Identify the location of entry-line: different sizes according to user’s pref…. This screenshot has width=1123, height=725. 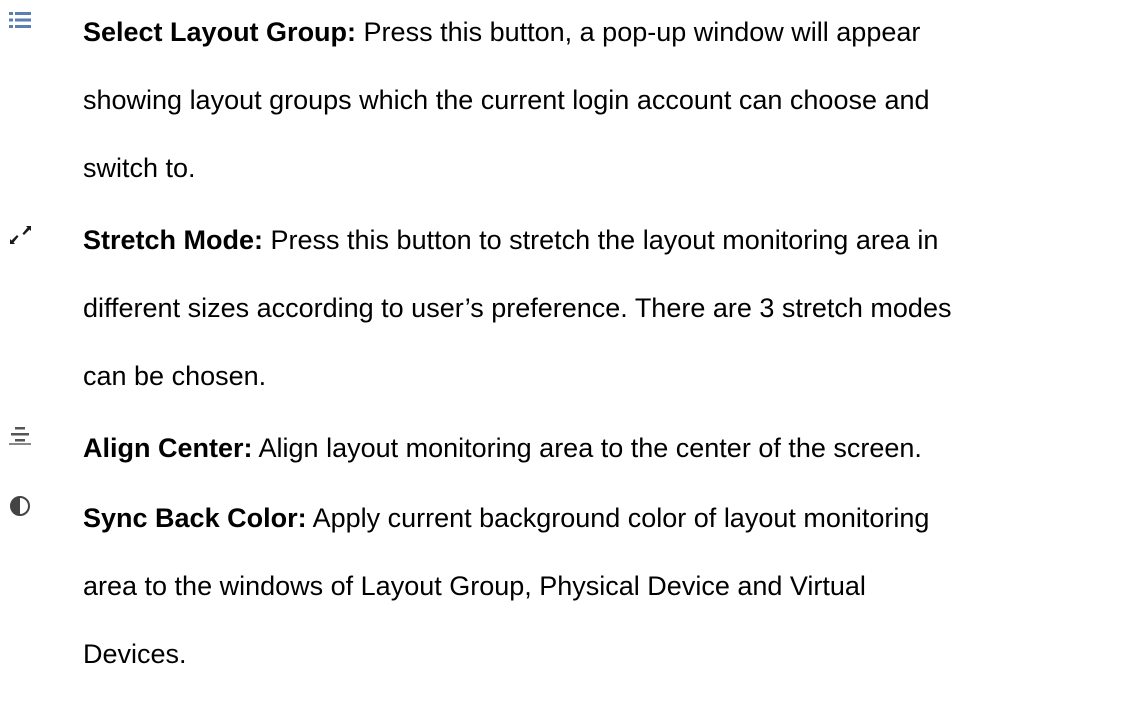
(517, 308).